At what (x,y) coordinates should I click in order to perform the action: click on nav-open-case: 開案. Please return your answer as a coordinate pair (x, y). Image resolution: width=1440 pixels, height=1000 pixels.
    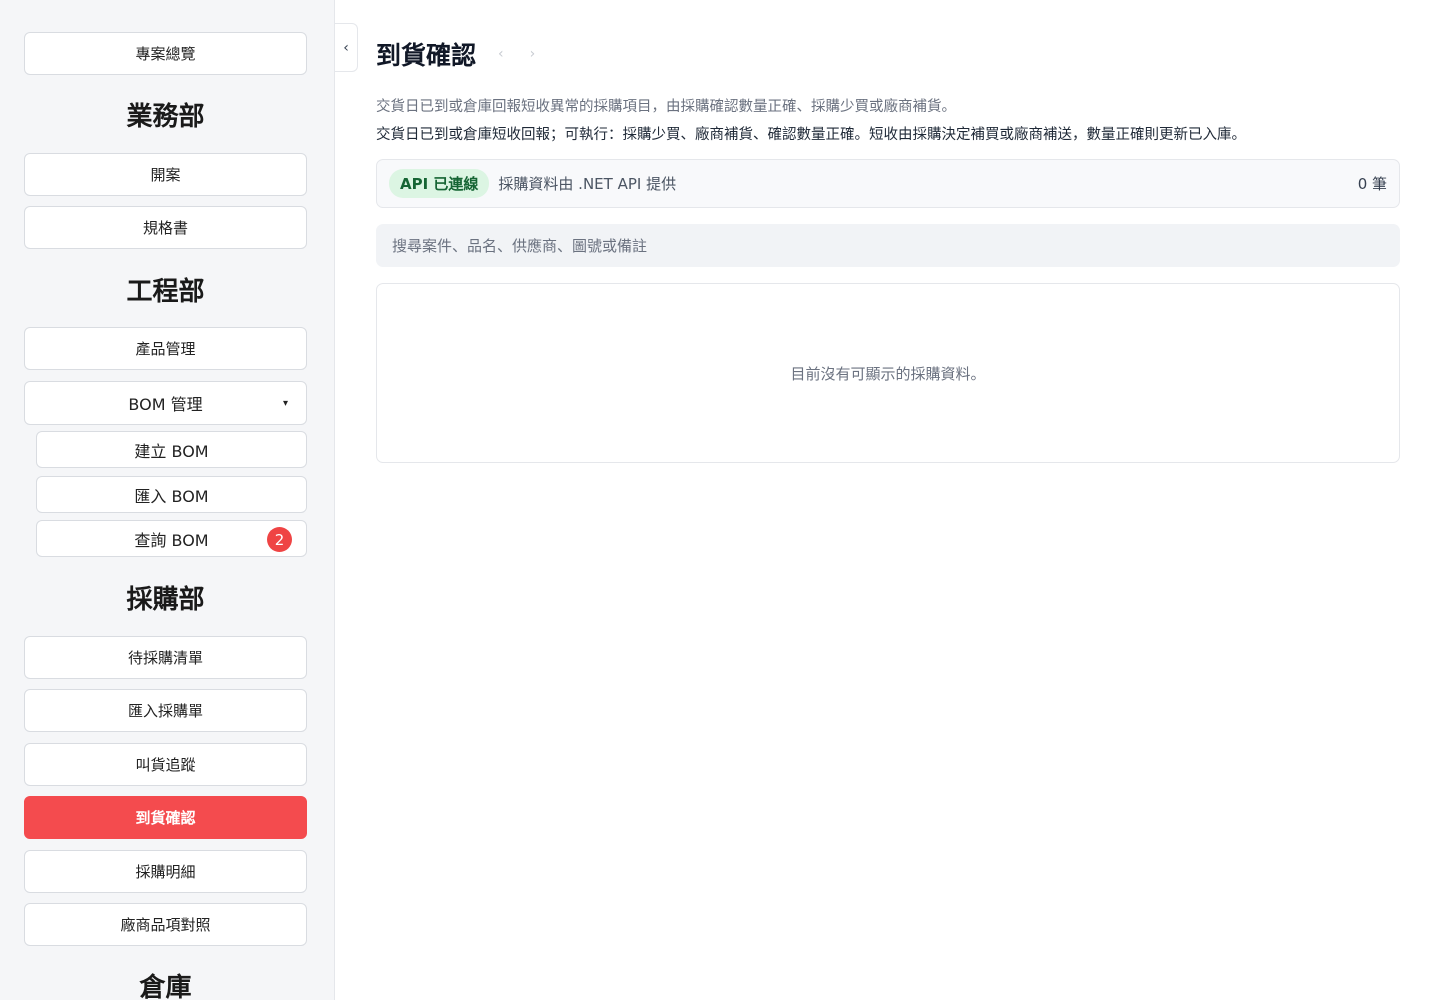
    Looking at the image, I should click on (165, 174).